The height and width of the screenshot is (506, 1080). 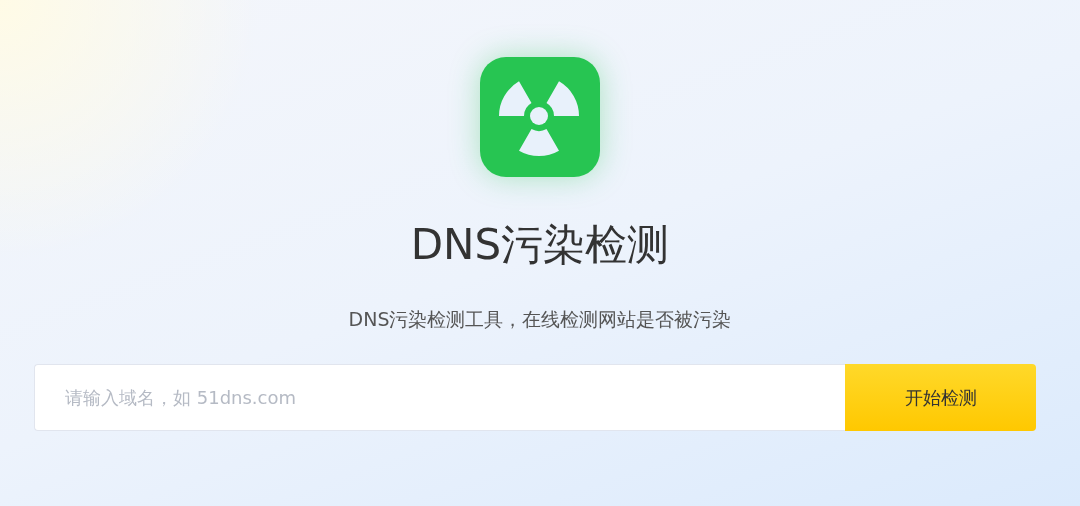 What do you see at coordinates (540, 117) in the screenshot?
I see `app-logo-icon` at bounding box center [540, 117].